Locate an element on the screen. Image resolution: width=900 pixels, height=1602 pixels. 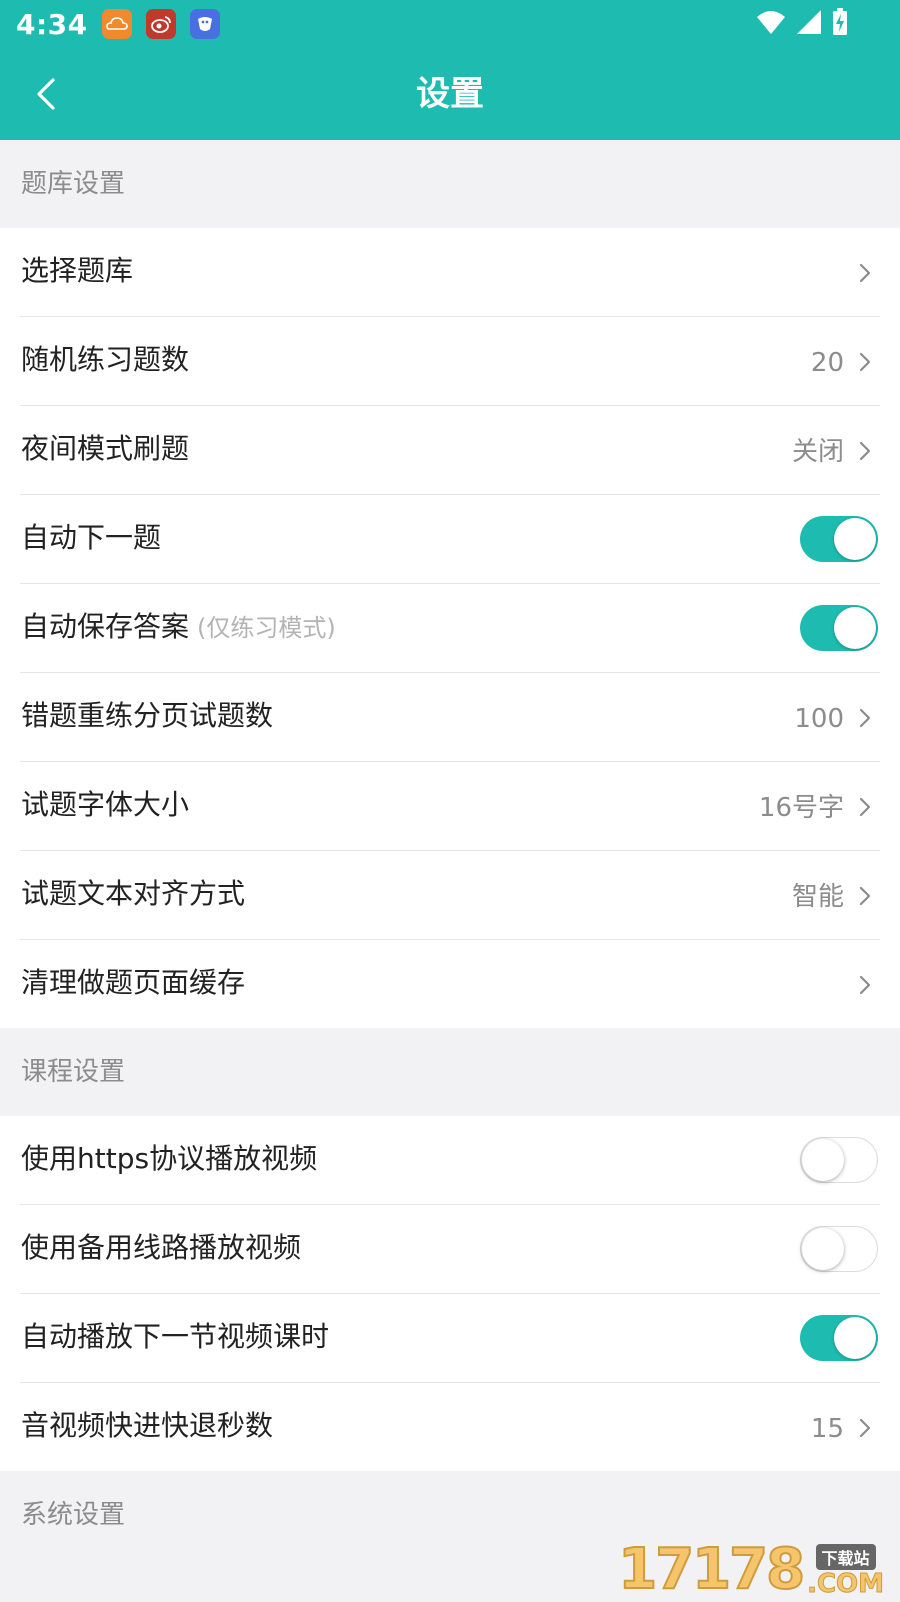
settings-row: 随机练习题数 20 is located at coordinates (450, 361).